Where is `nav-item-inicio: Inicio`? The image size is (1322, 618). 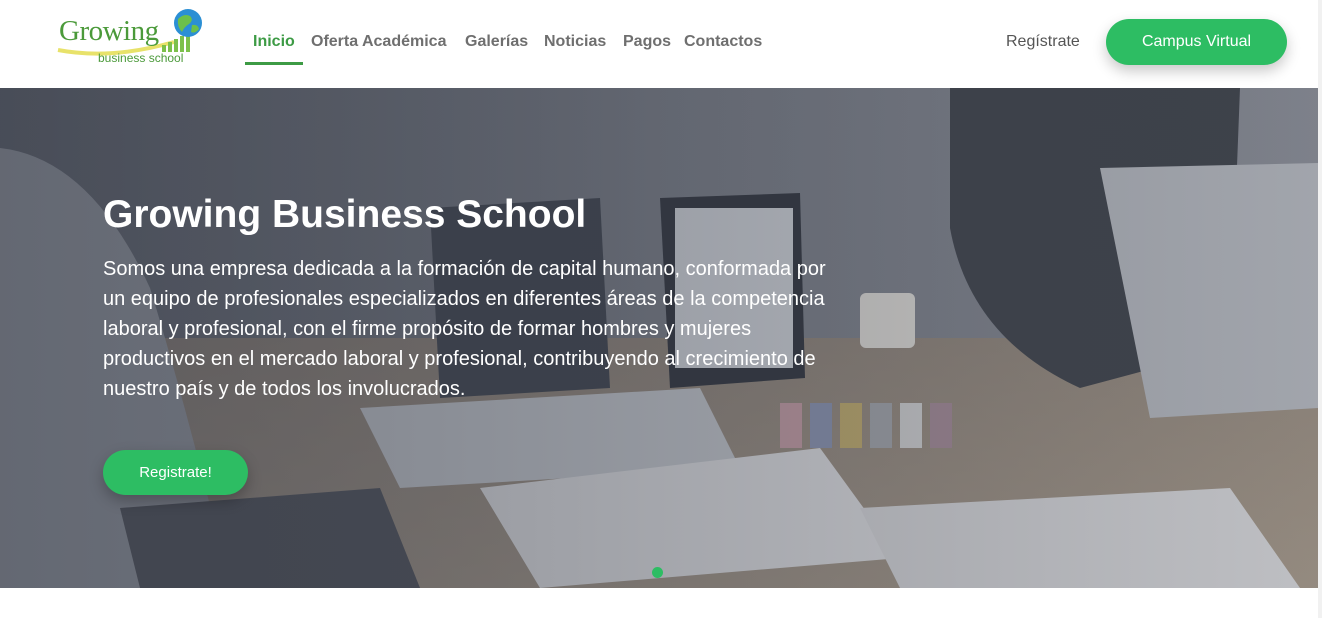 nav-item-inicio: Inicio is located at coordinates (274, 42).